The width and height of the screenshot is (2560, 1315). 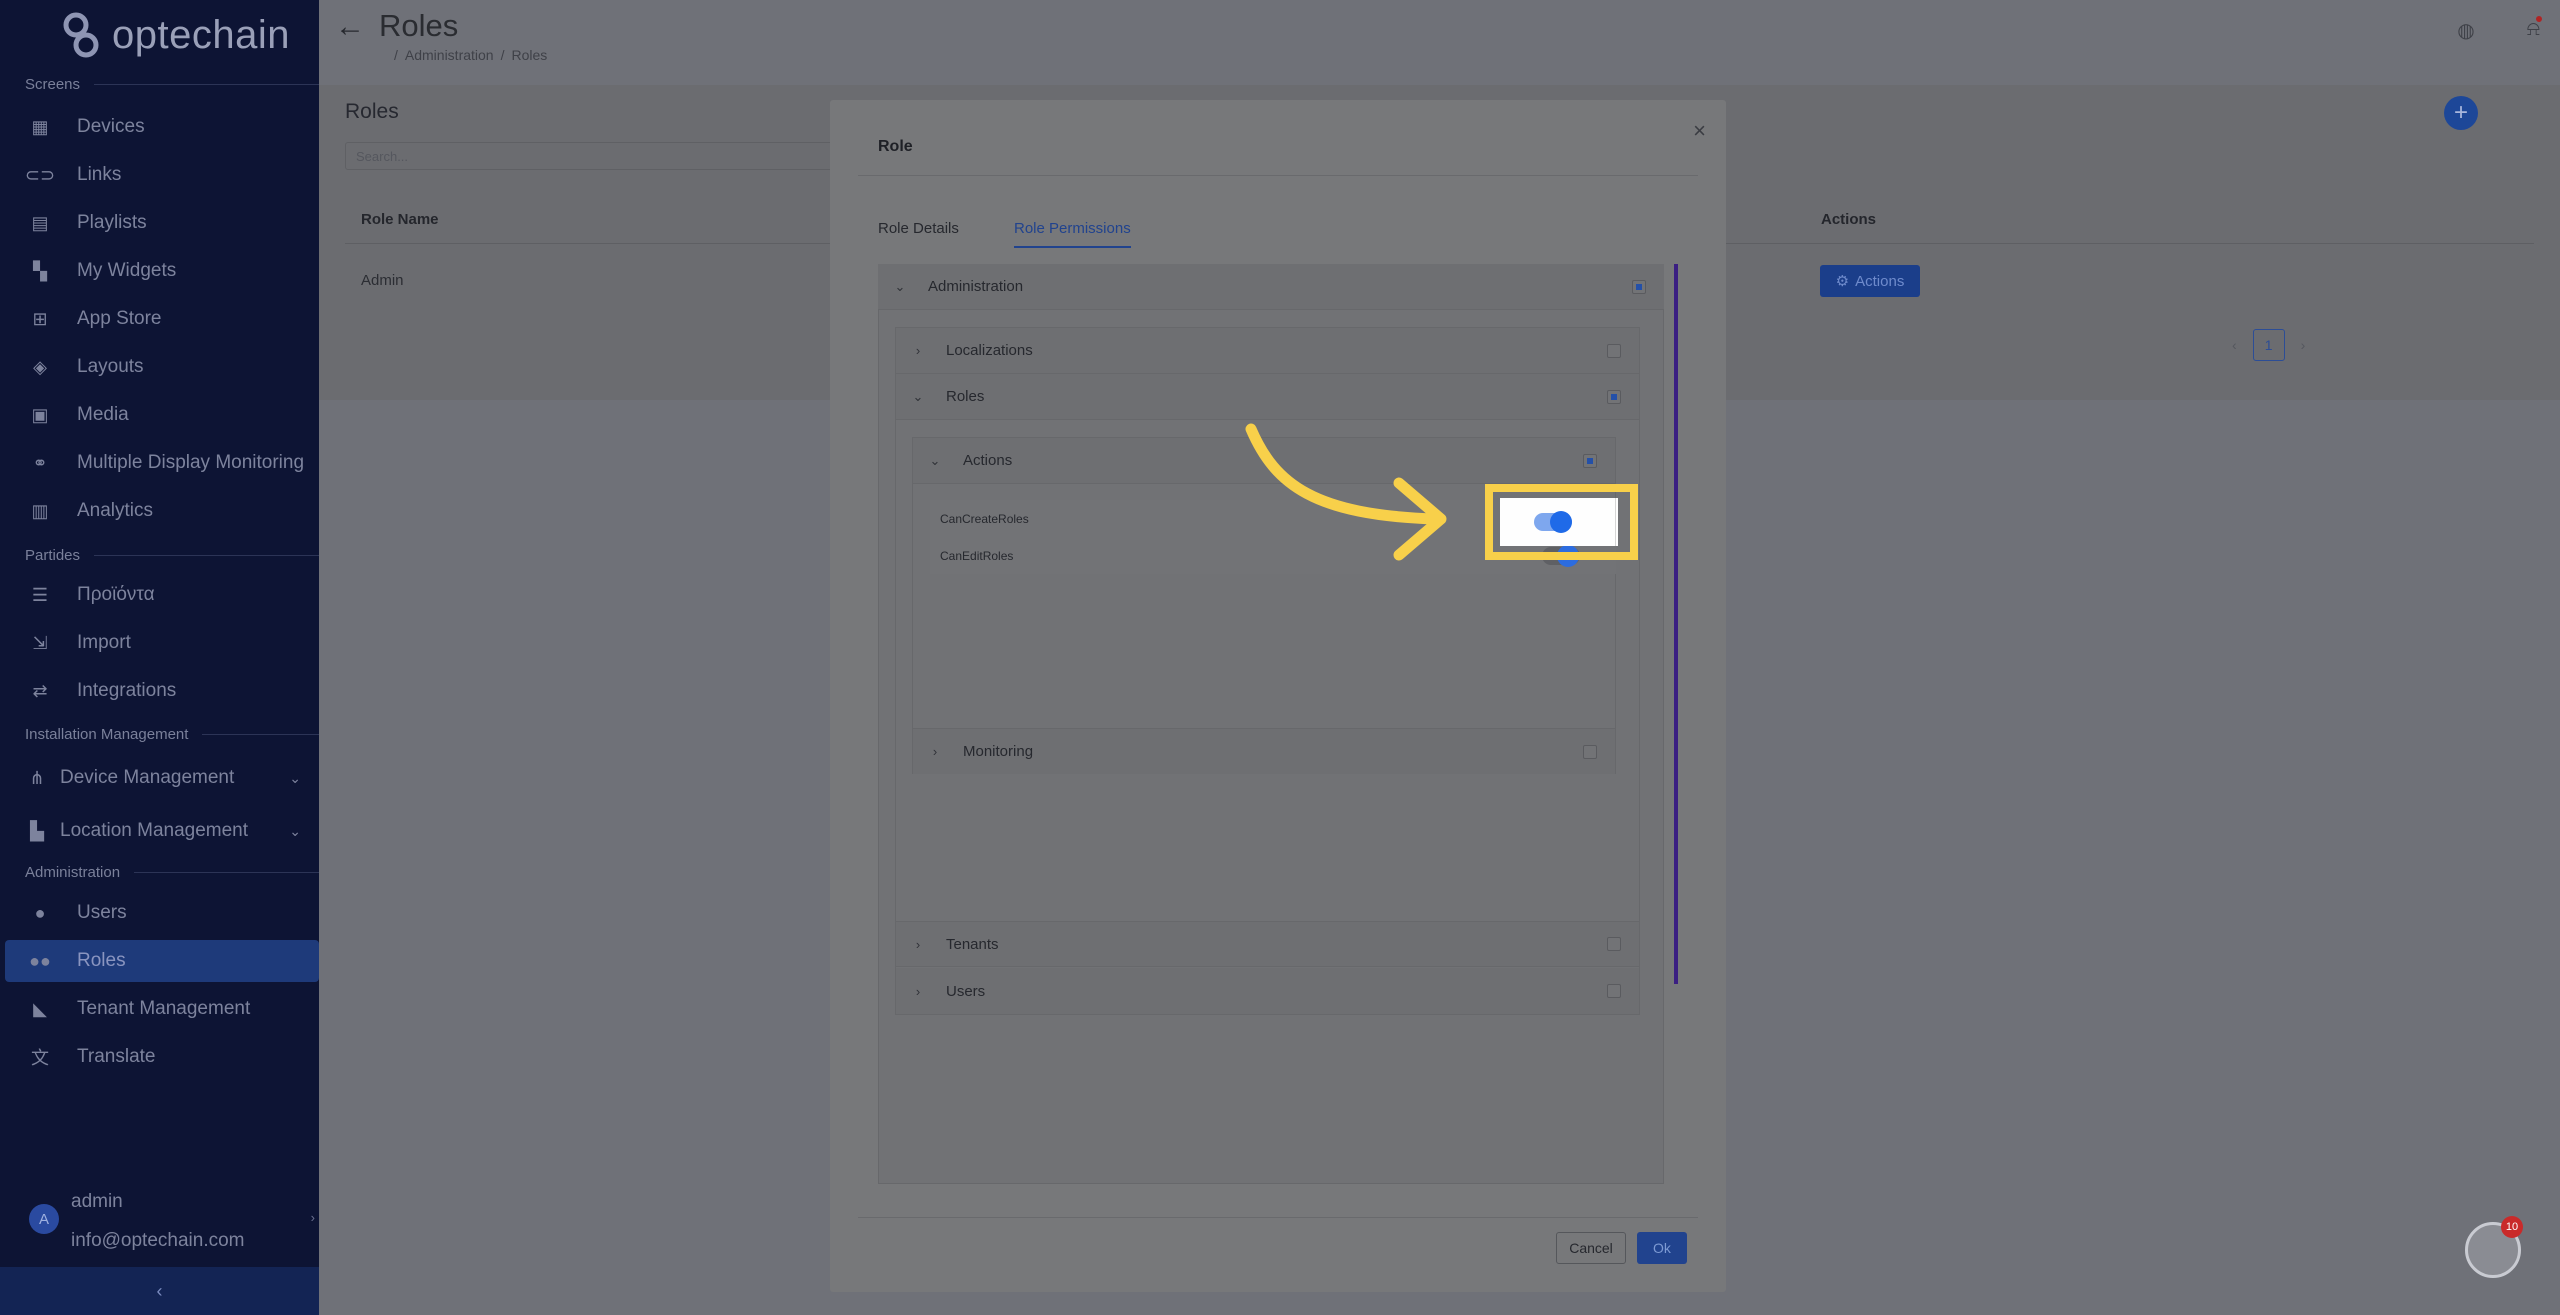 What do you see at coordinates (529, 55) in the screenshot?
I see `breadcrumb-roles: Roles` at bounding box center [529, 55].